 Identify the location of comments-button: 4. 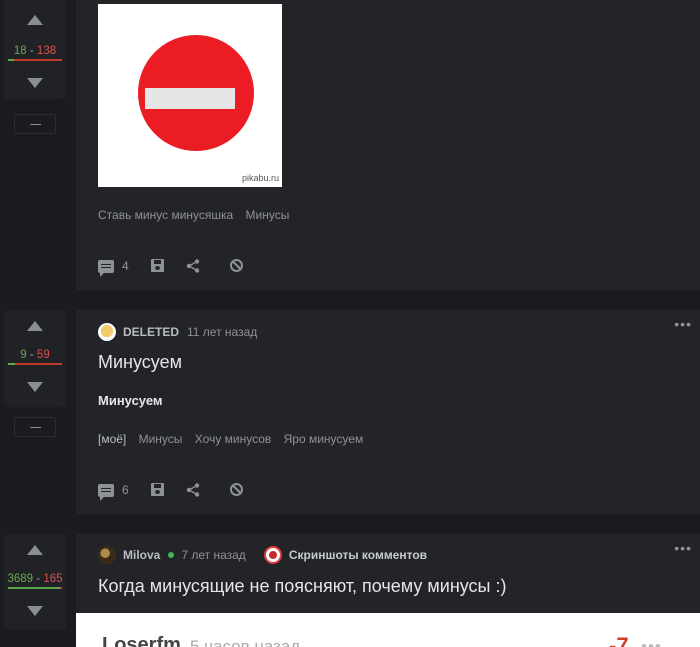
(113, 268).